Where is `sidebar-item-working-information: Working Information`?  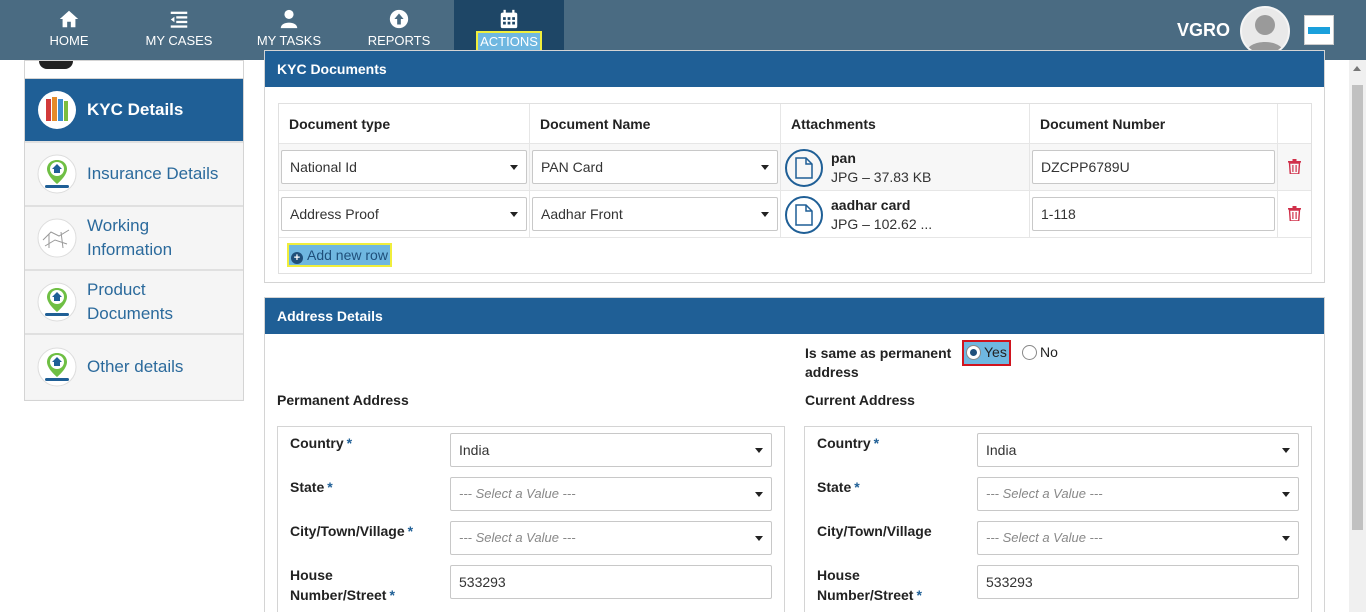
sidebar-item-working-information: Working Information is located at coordinates (134, 239).